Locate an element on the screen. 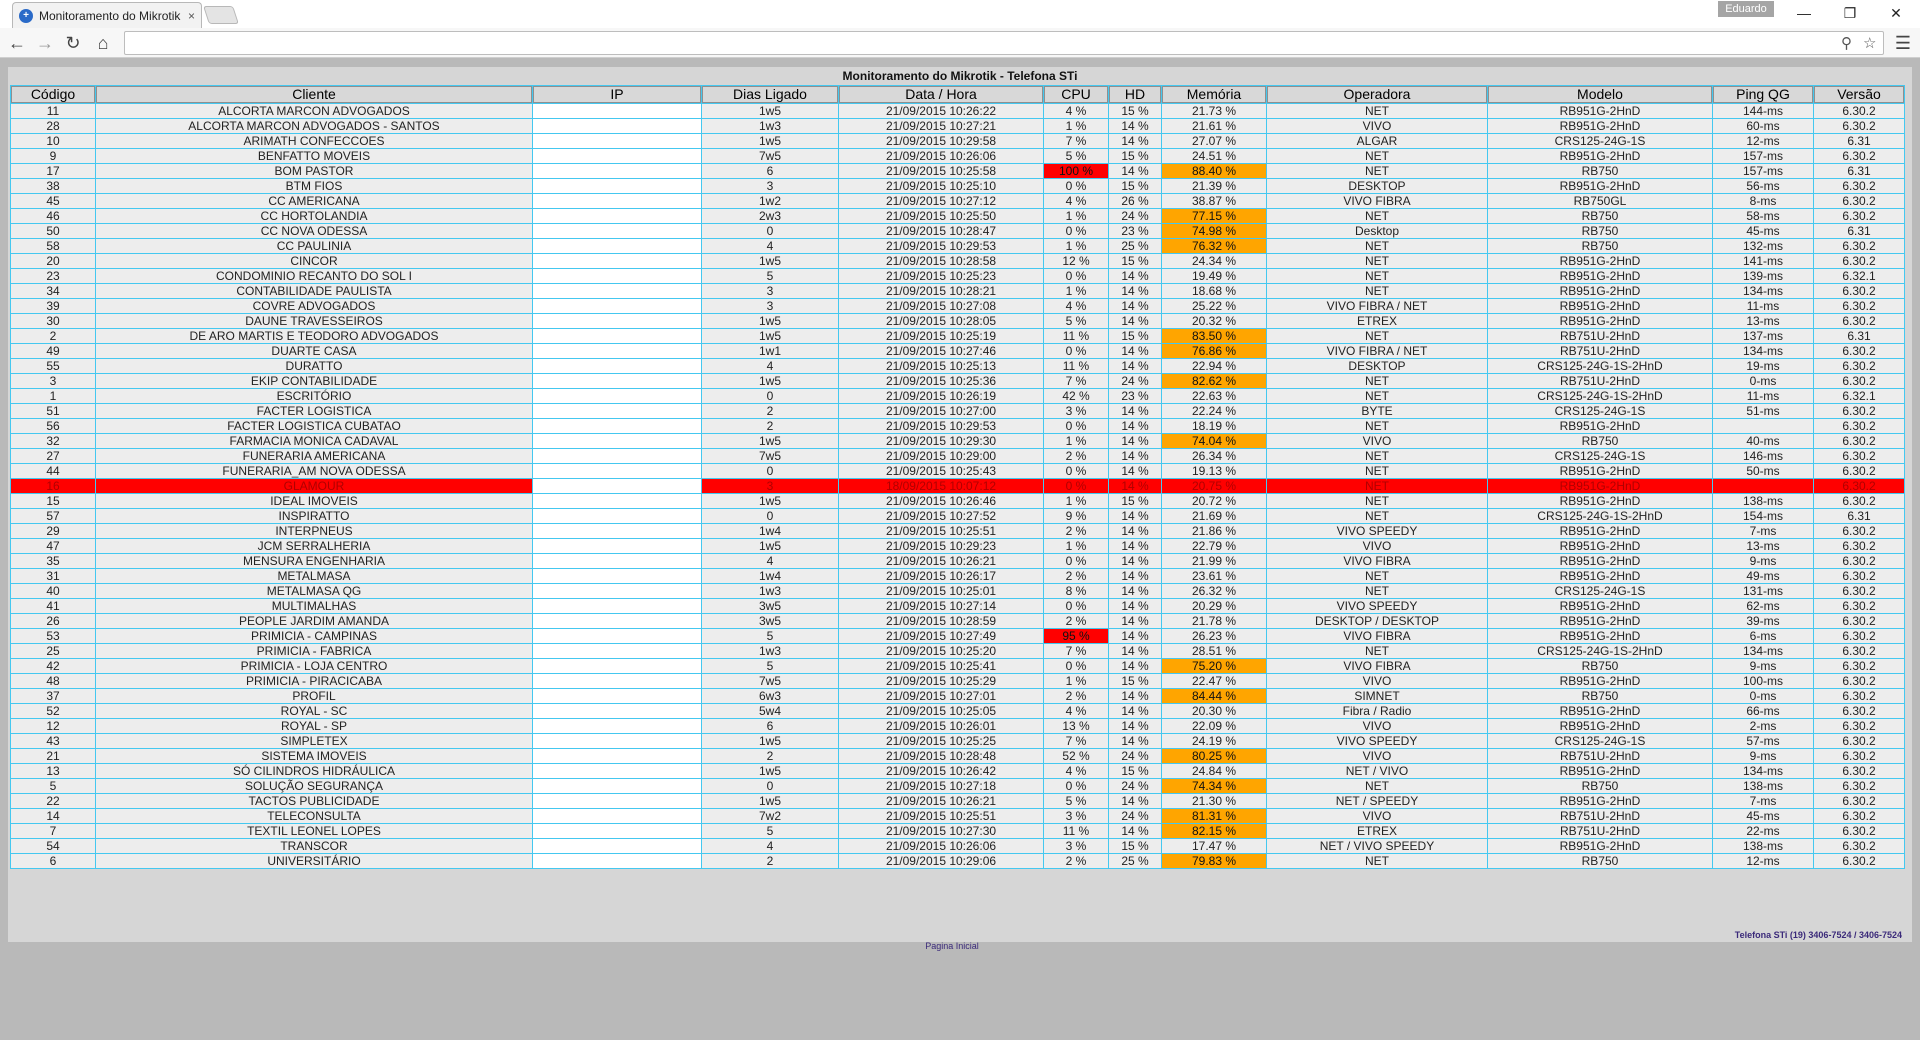  cell-hd: 24 % is located at coordinates (1135, 786).